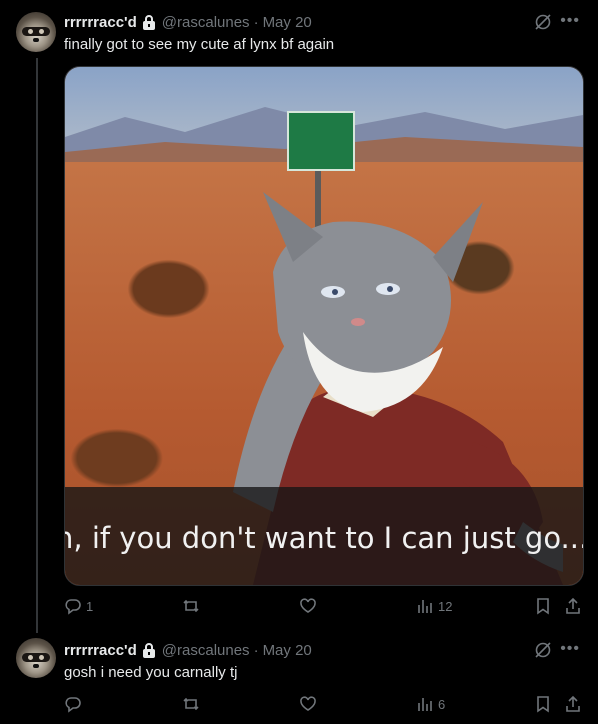 The height and width of the screenshot is (724, 598). I want to click on views-button: 12, so click(434, 606).